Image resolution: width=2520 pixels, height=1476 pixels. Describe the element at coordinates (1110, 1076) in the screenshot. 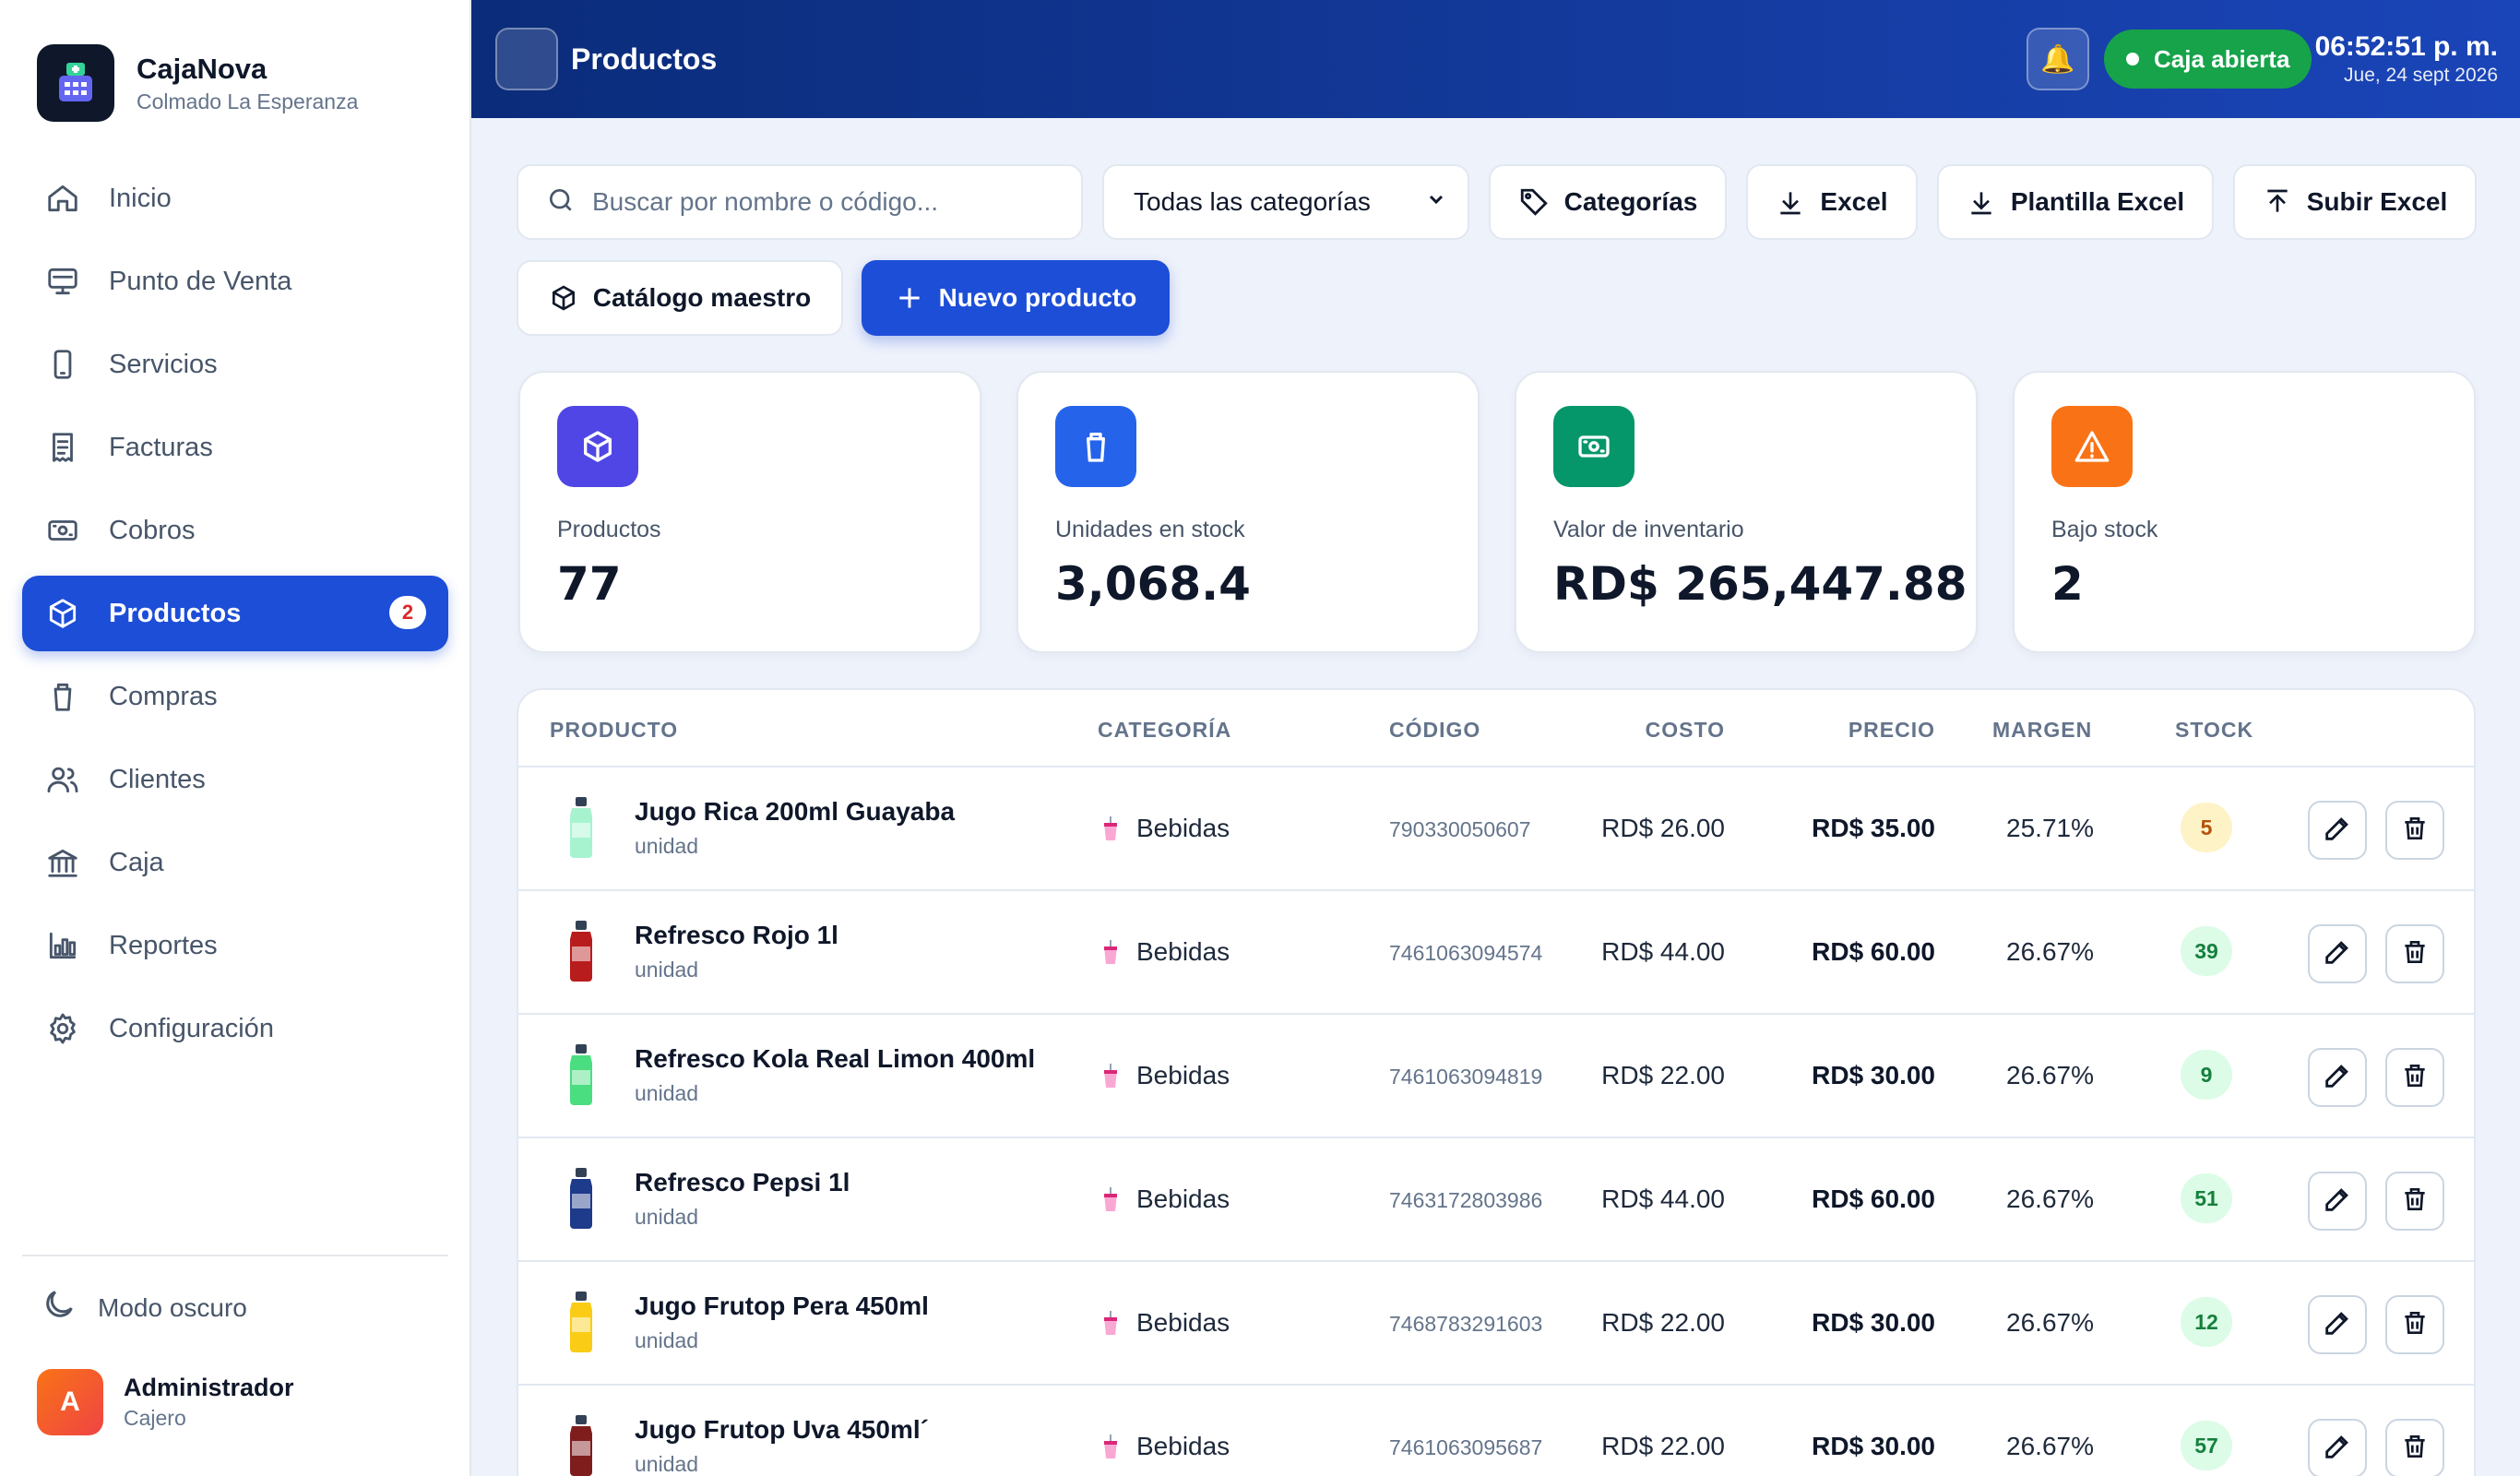

I see `drink-icon` at that location.